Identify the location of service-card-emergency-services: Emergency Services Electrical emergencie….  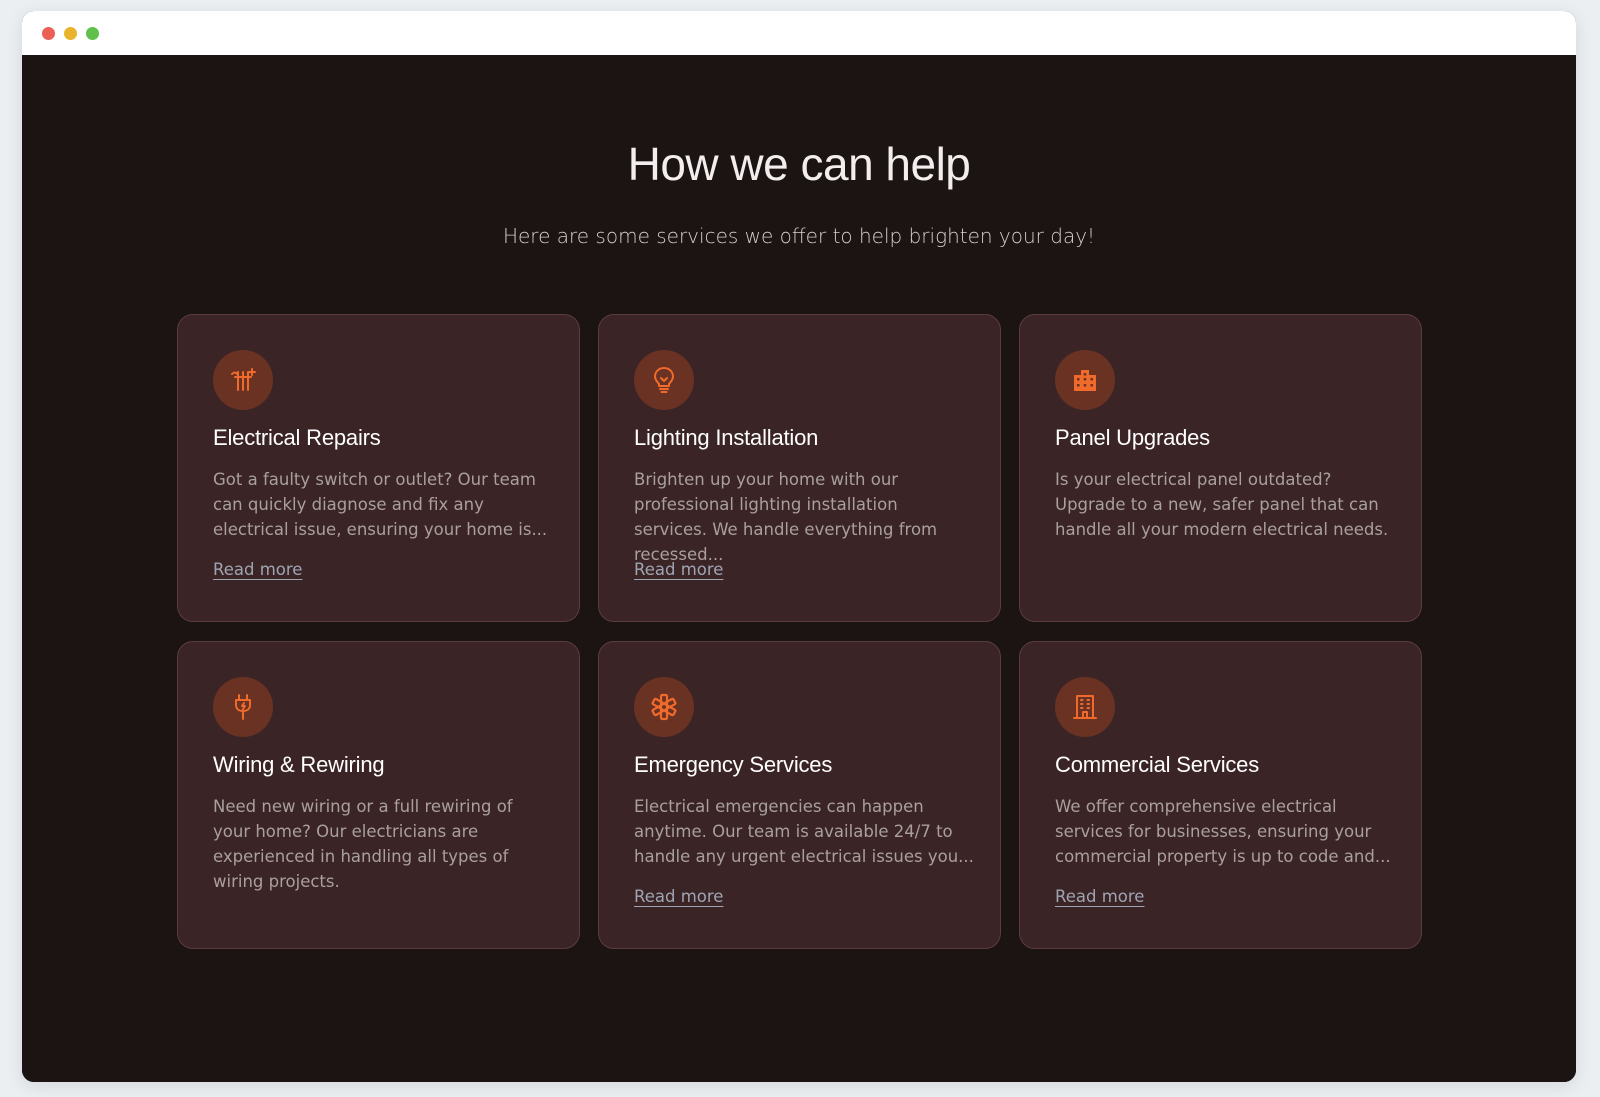
(799, 795).